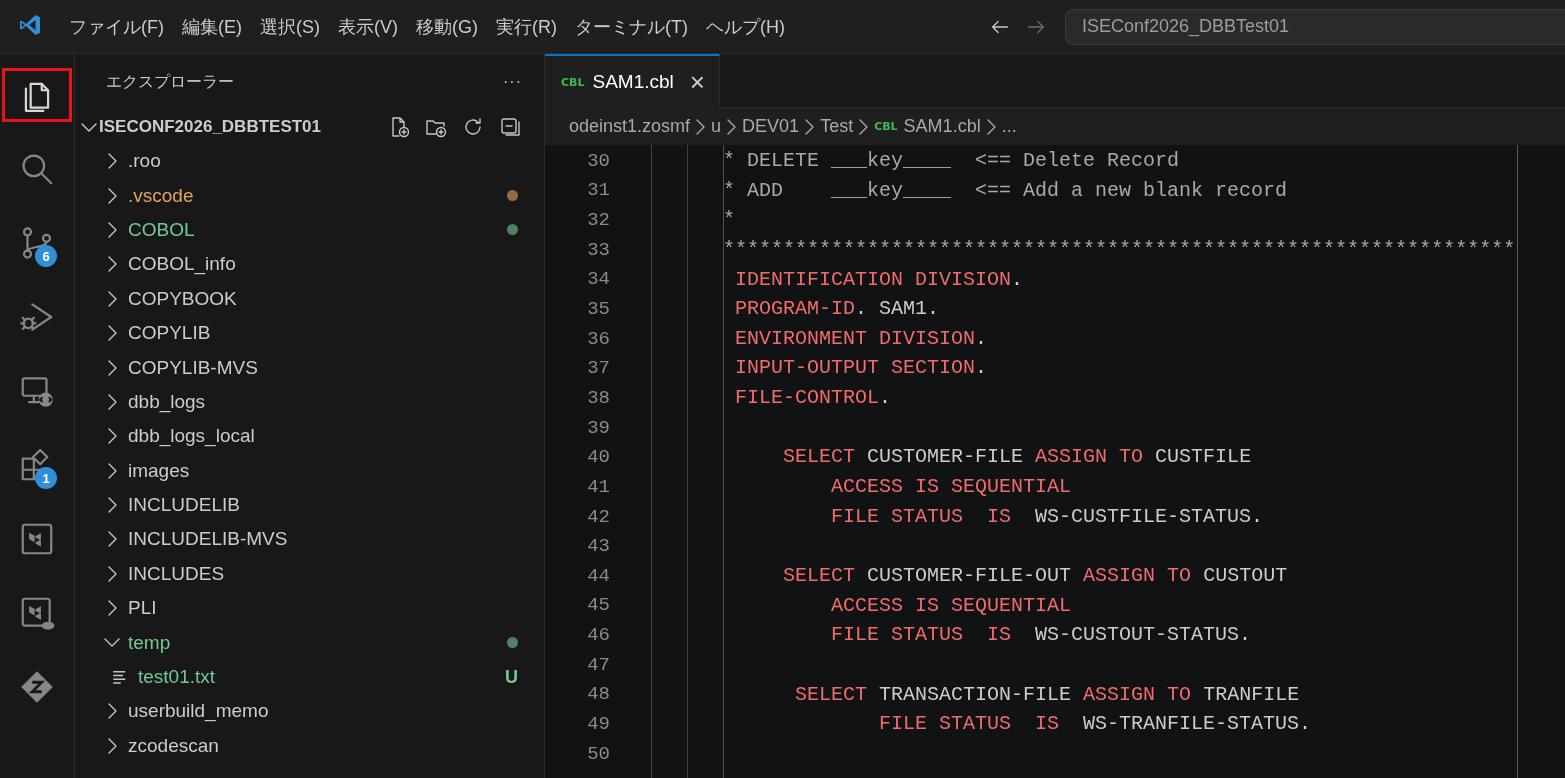 The width and height of the screenshot is (1565, 778). Describe the element at coordinates (1041, 635) in the screenshot. I see `code-line: FILE STATUS IS WS-CUSTOUT-STATUS.` at that location.